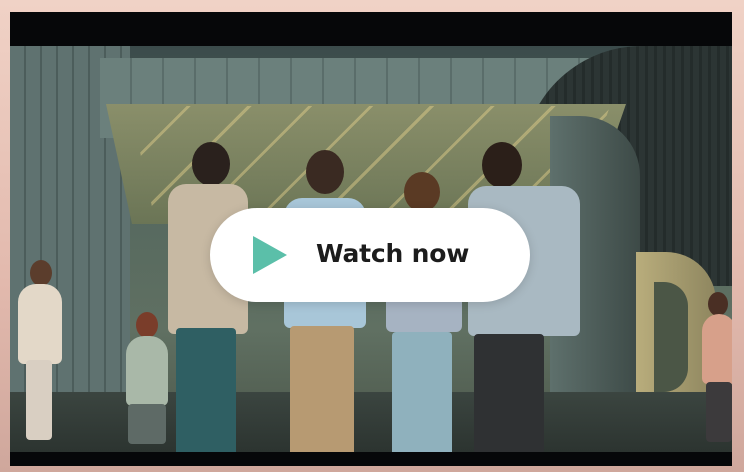 The image size is (744, 472). Describe the element at coordinates (371, 29) in the screenshot. I see `letterbox-top` at that location.